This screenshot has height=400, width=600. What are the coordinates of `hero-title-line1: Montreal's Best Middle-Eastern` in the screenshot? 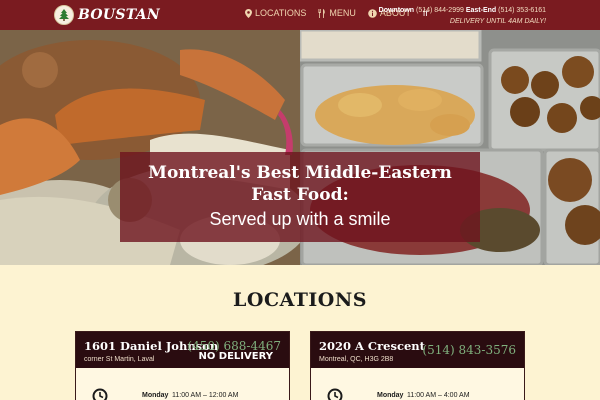 It's located at (300, 173).